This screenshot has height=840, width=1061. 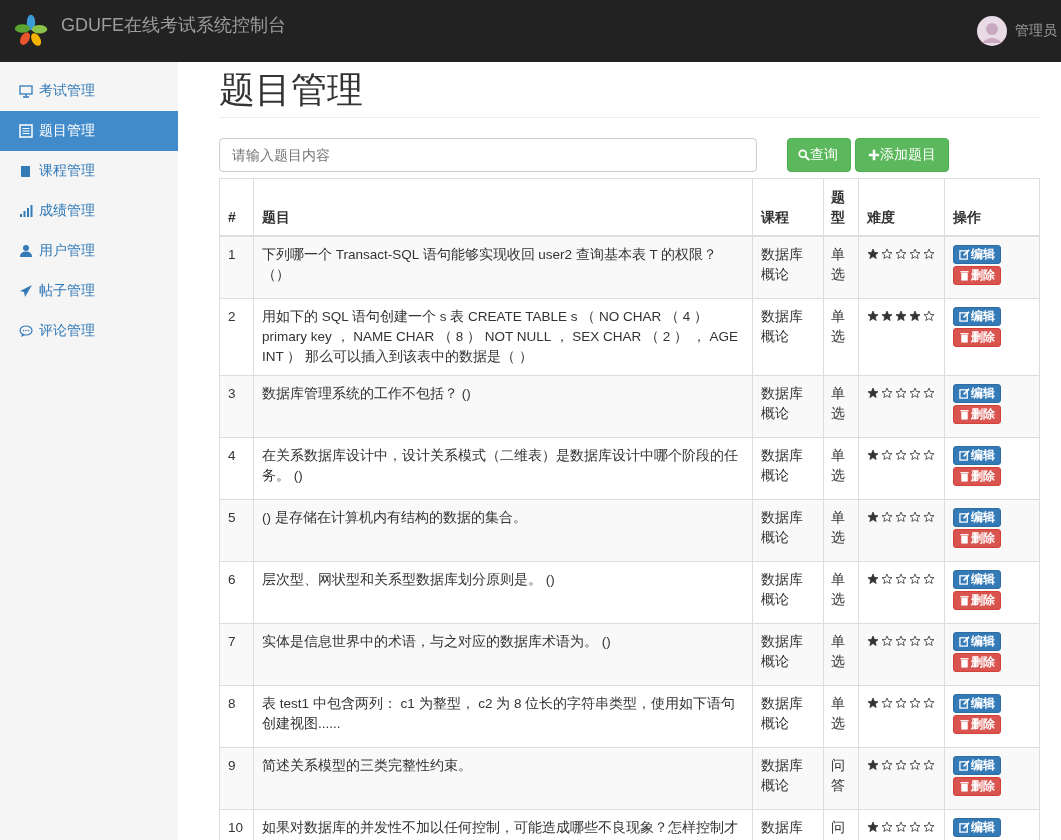 I want to click on table-cell: 7, so click(x=232, y=641).